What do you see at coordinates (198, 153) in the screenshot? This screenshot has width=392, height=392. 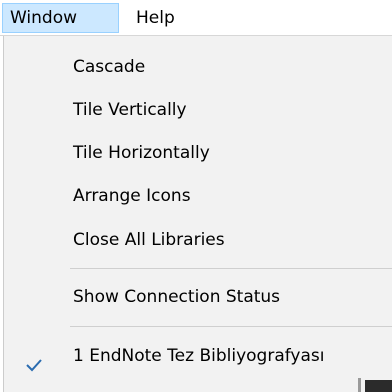 I see `menu-item-tile-horizontally: Tile Horizontally` at bounding box center [198, 153].